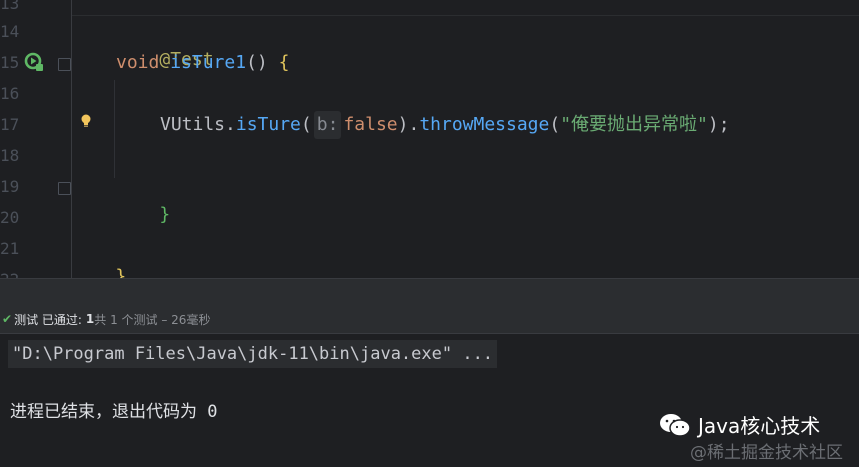 This screenshot has height=467, width=859. Describe the element at coordinates (86, 121) in the screenshot. I see `lightbulb-icon` at that location.